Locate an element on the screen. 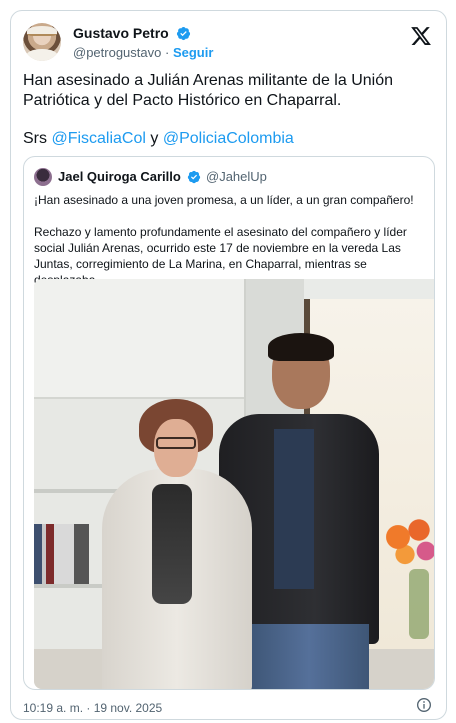  mentions-prefix: Srs is located at coordinates (35, 138).